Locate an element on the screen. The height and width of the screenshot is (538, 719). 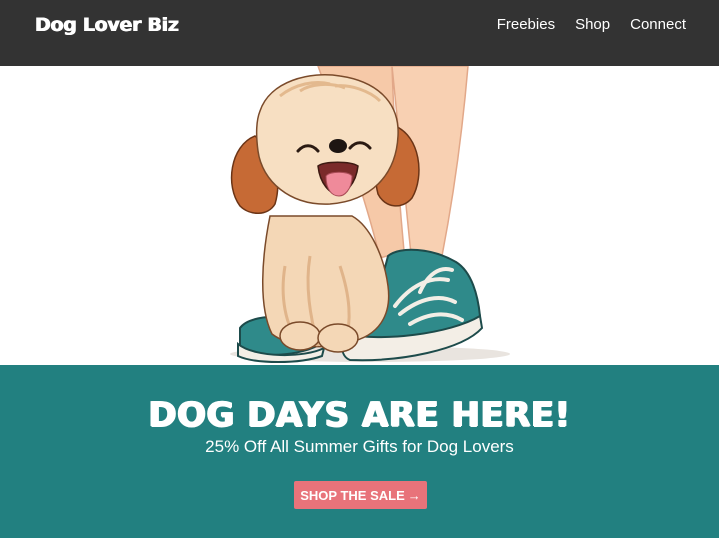
top-nav-bar: Dog Lover Biz Freebies Shop Connect is located at coordinates (359, 33).